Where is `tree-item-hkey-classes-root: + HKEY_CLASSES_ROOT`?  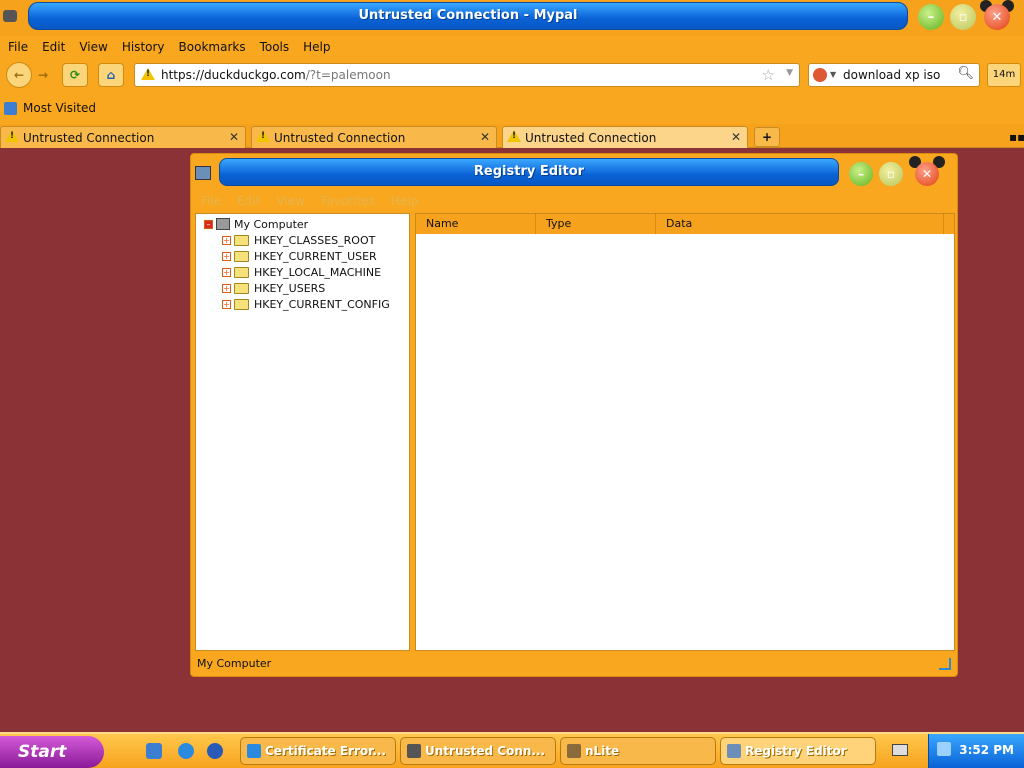 tree-item-hkey-classes-root: + HKEY_CLASSES_ROOT is located at coordinates (298, 240).